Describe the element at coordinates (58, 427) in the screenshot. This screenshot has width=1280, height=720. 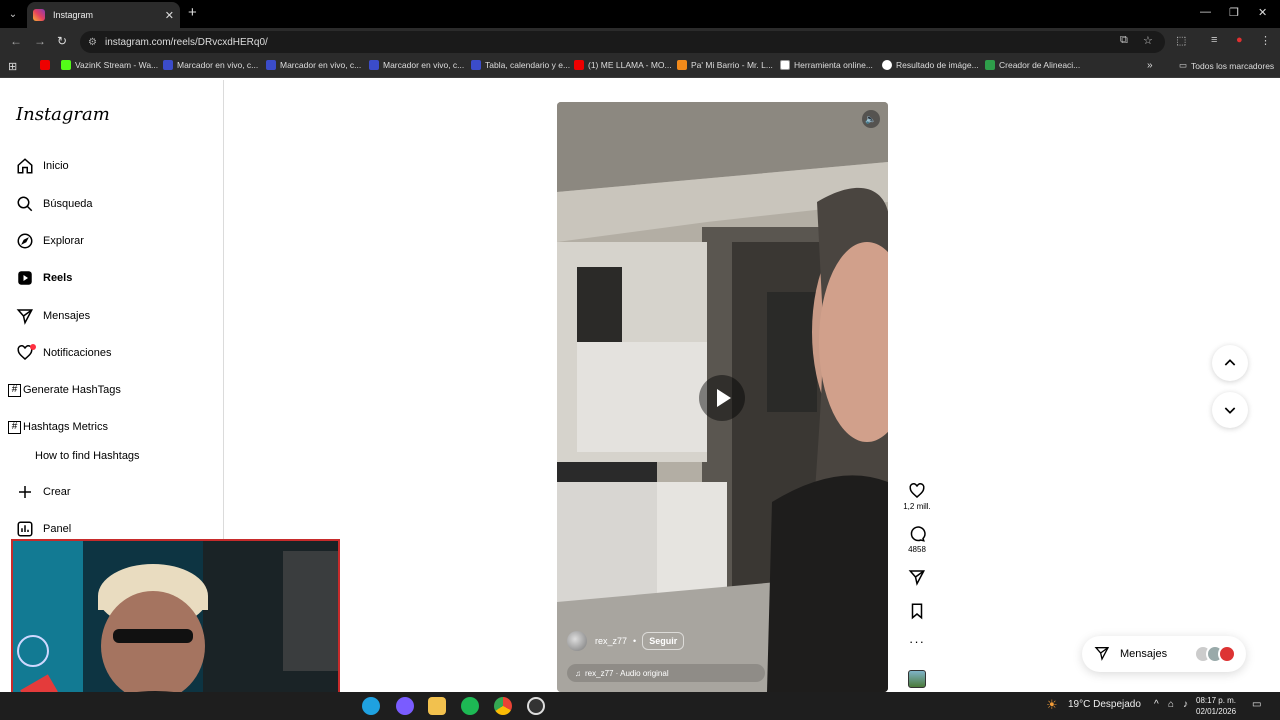
I see `hashtags-metrics-item: # Hashtags Metrics` at that location.